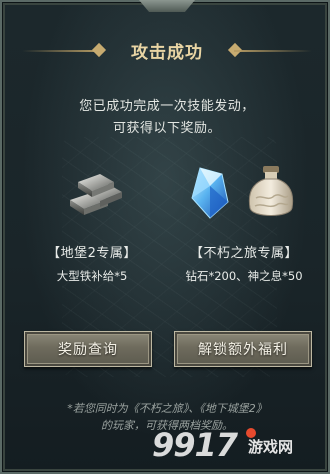 This screenshot has width=330, height=474. Describe the element at coordinates (271, 193) in the screenshot. I see `breath-jar-icon` at that location.